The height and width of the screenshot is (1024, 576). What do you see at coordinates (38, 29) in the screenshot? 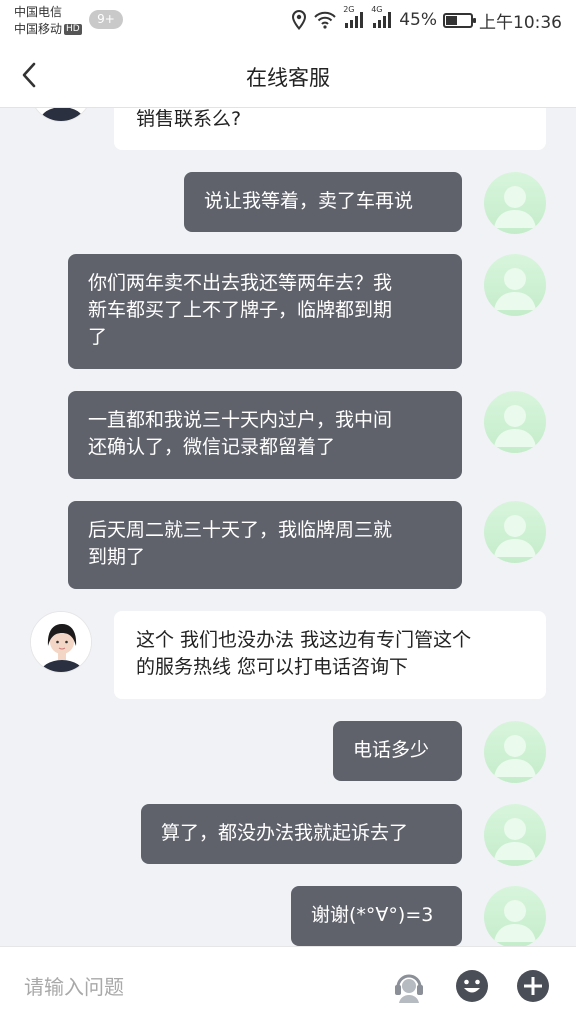
I see `carrier-2: 中国移动` at bounding box center [38, 29].